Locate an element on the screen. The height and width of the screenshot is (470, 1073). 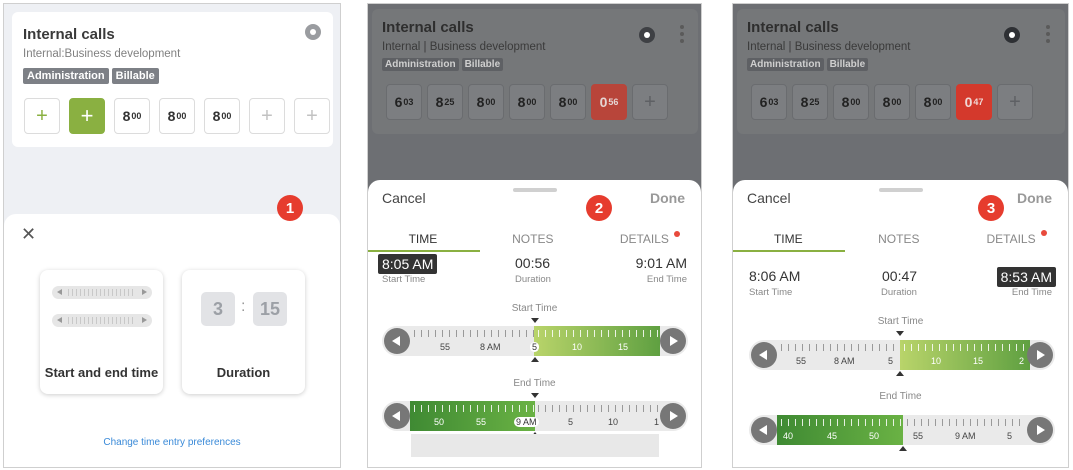
ruler-tick-label: 50 is located at coordinates (874, 436).